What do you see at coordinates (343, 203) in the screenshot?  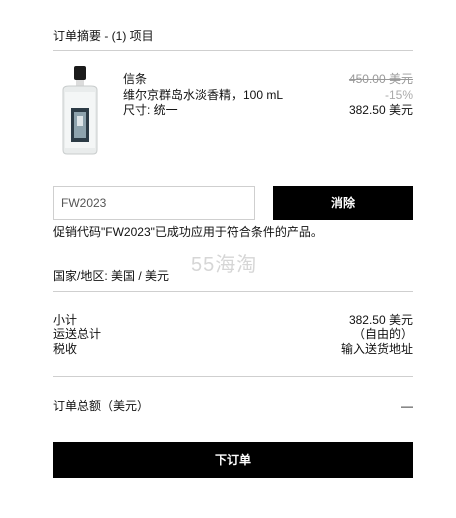 I see `remove-promo-button: 消除` at bounding box center [343, 203].